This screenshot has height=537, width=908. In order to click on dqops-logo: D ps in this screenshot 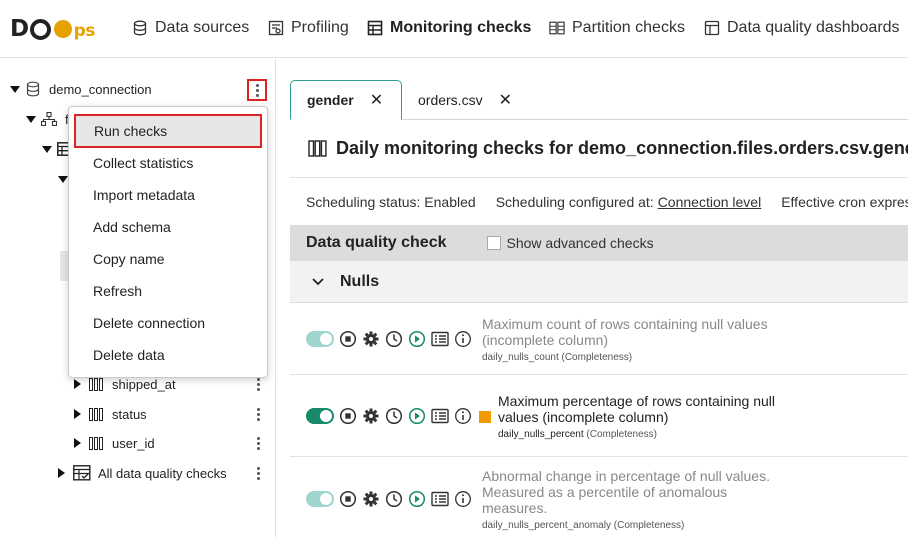, I will do `click(52, 29)`.